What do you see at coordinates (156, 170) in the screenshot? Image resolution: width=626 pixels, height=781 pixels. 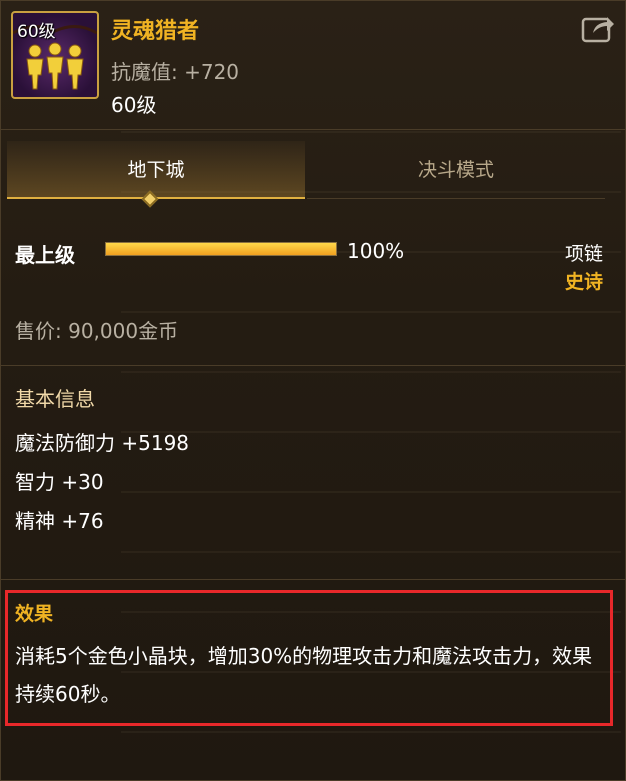 I see `tab-dungeon: 地下城` at bounding box center [156, 170].